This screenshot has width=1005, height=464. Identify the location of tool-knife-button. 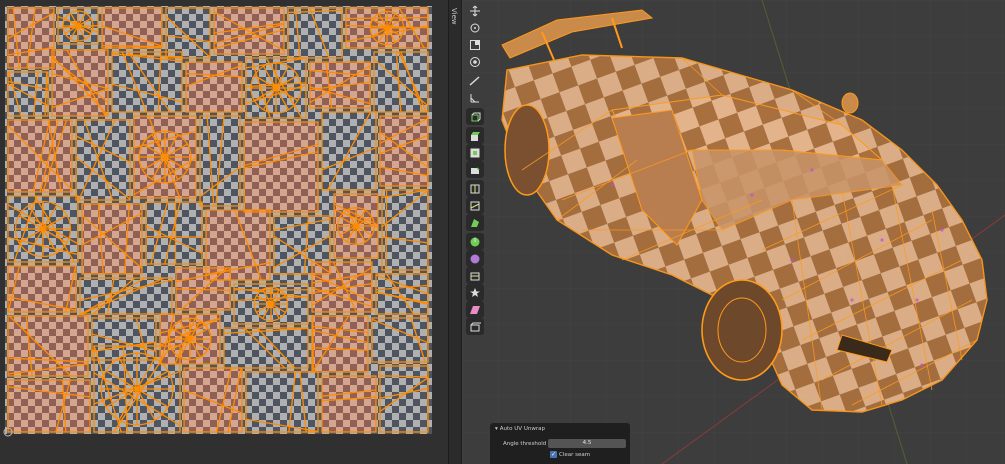
(475, 205).